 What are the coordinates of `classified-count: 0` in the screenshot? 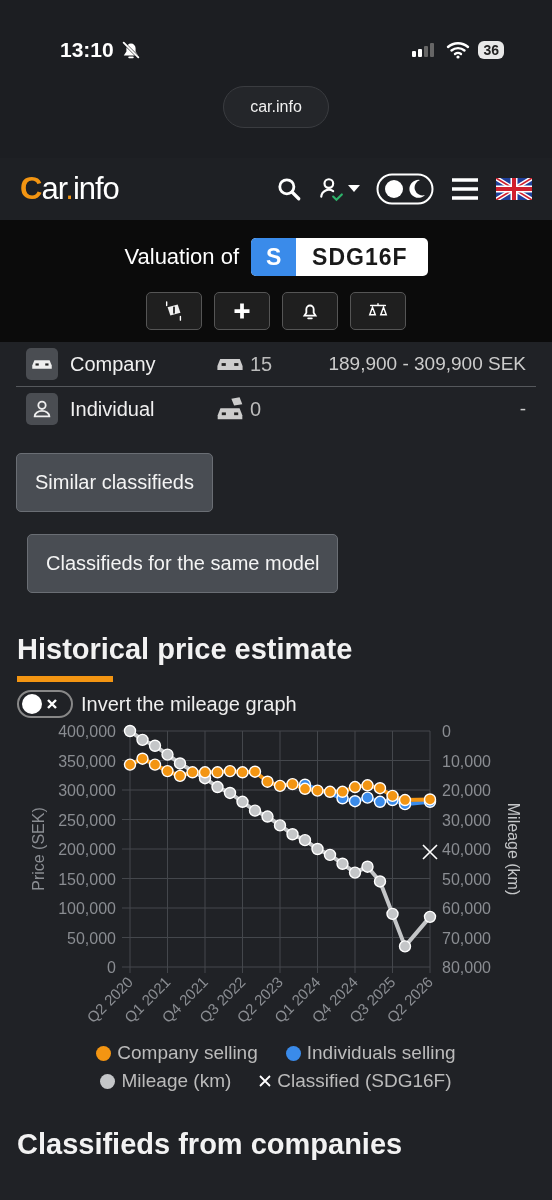 It's located at (256, 409).